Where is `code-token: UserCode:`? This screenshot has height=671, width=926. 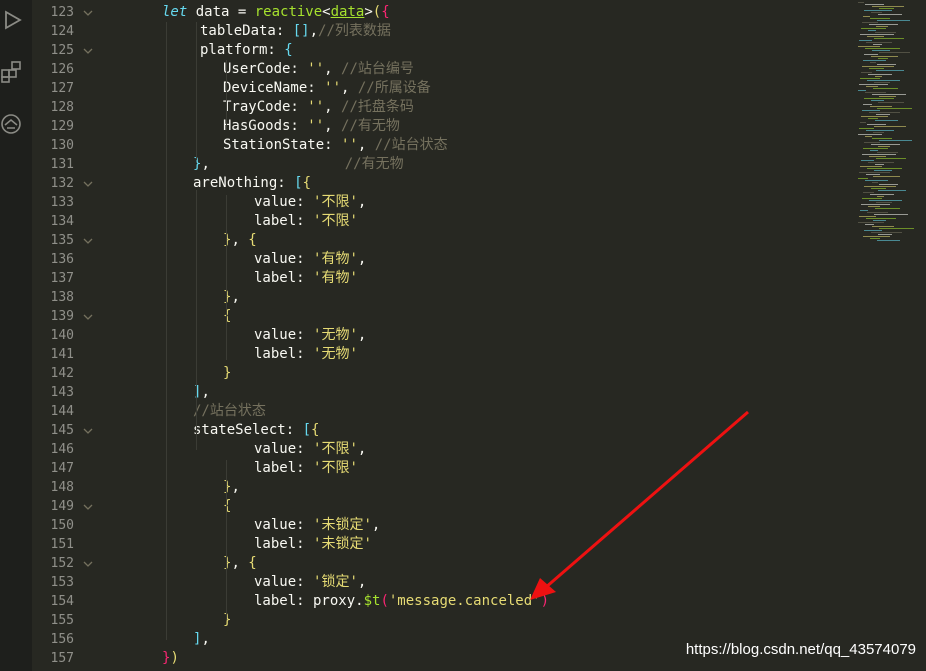 code-token: UserCode: is located at coordinates (265, 69).